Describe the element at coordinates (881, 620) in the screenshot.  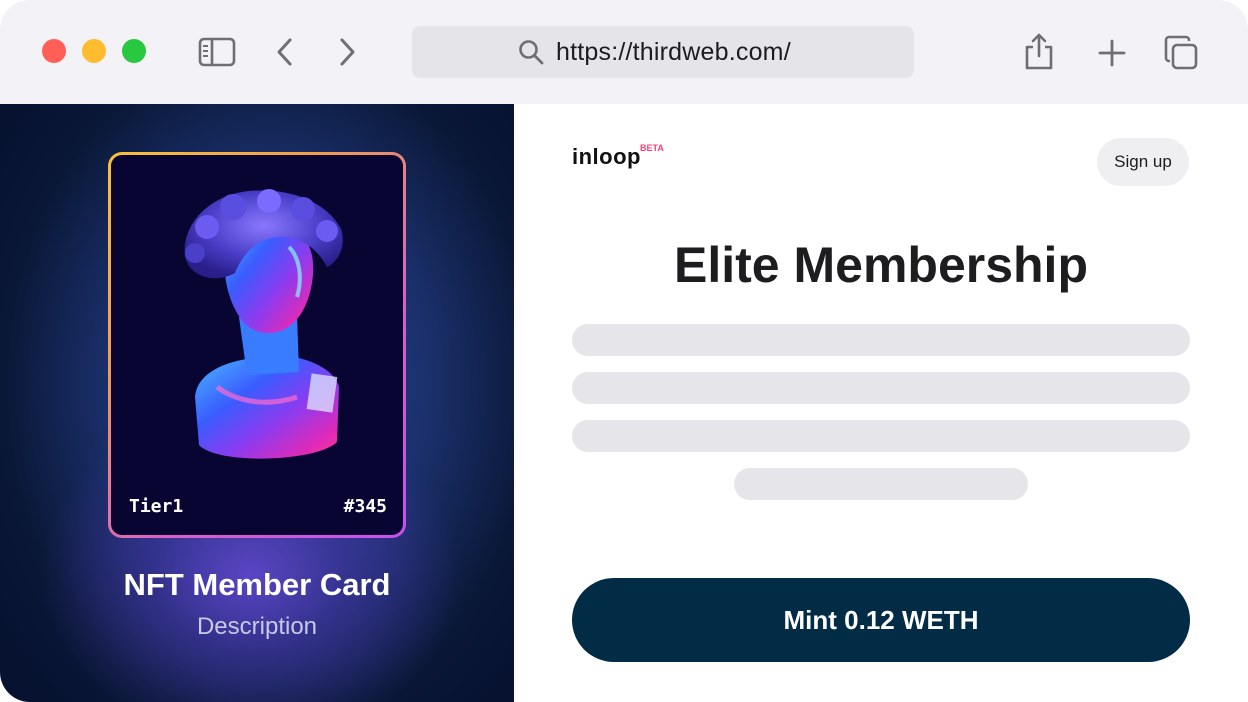
I see `mint-button: Mint 0.12 WETH` at that location.